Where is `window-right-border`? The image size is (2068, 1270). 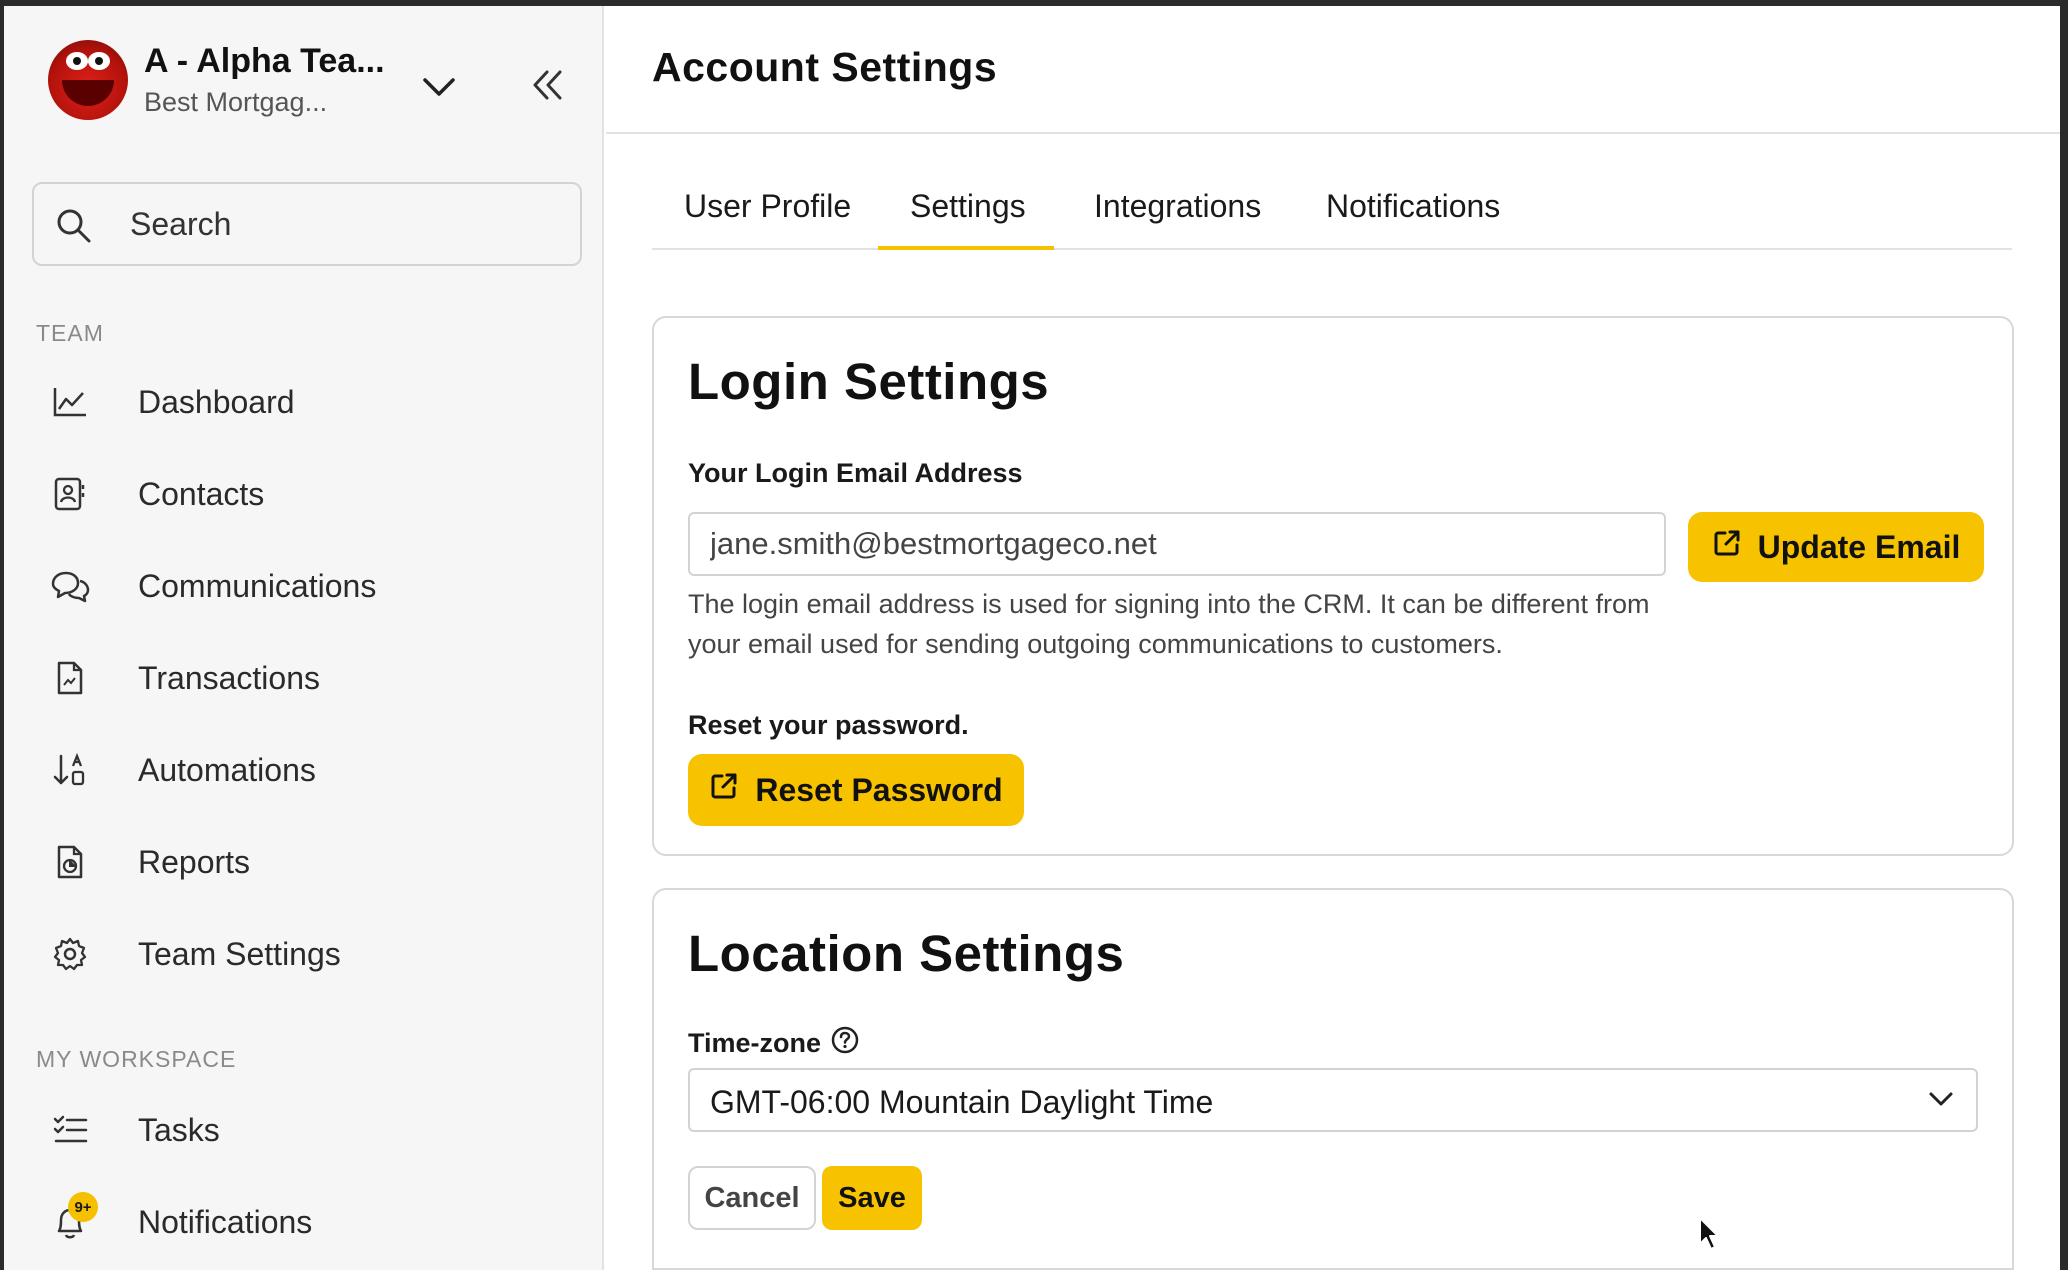 window-right-border is located at coordinates (2064, 635).